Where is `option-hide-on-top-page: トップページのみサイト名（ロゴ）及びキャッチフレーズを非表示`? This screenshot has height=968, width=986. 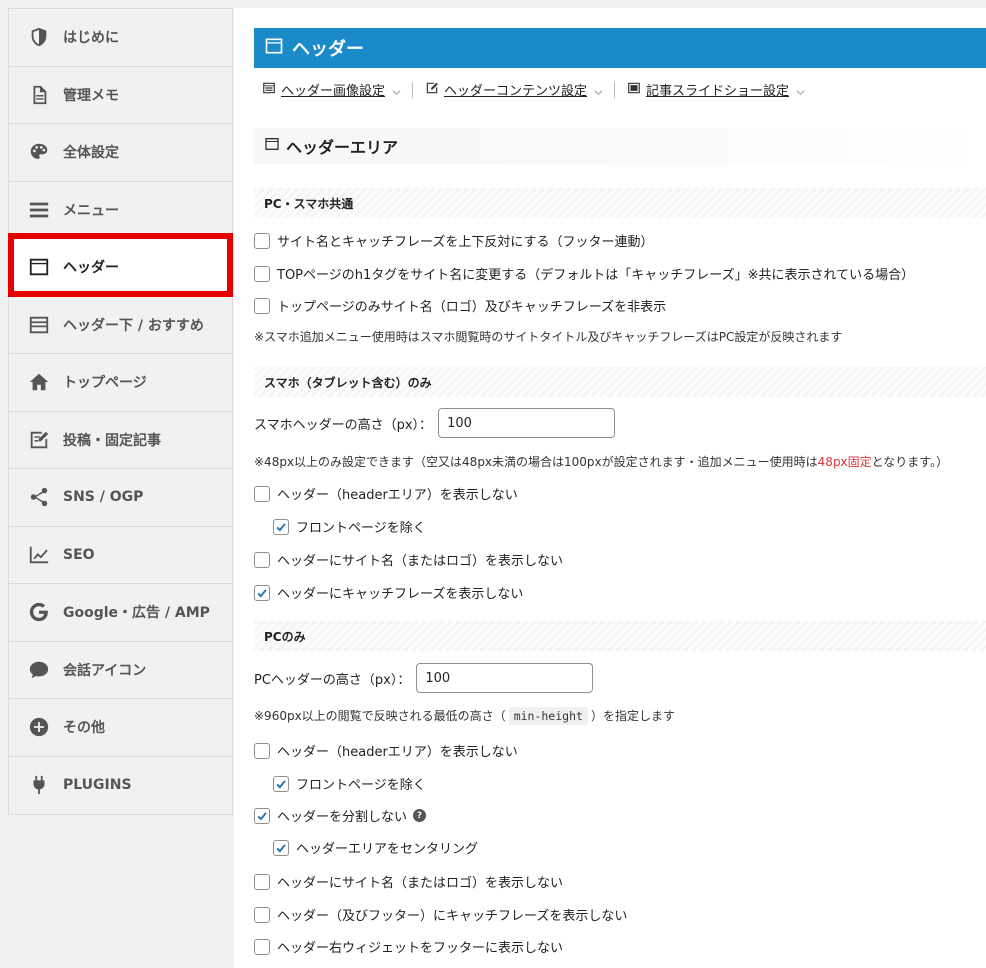 option-hide-on-top-page: トップページのみサイト名（ロゴ）及びキャッチフレーズを非表示 is located at coordinates (460, 305).